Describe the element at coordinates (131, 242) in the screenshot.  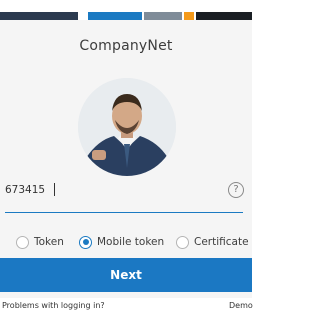
I see `radio-mobile-token-label: Mobile token` at that location.